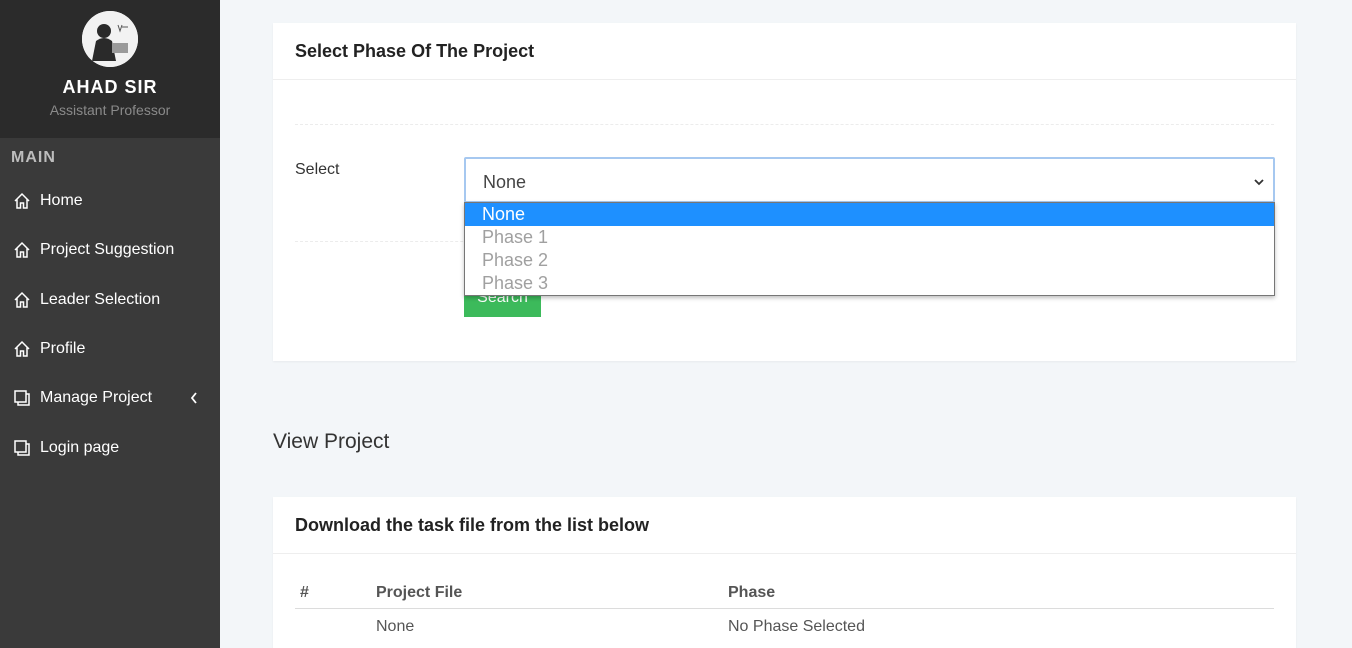 The height and width of the screenshot is (648, 1352). What do you see at coordinates (331, 441) in the screenshot?
I see `page-title: View Project` at bounding box center [331, 441].